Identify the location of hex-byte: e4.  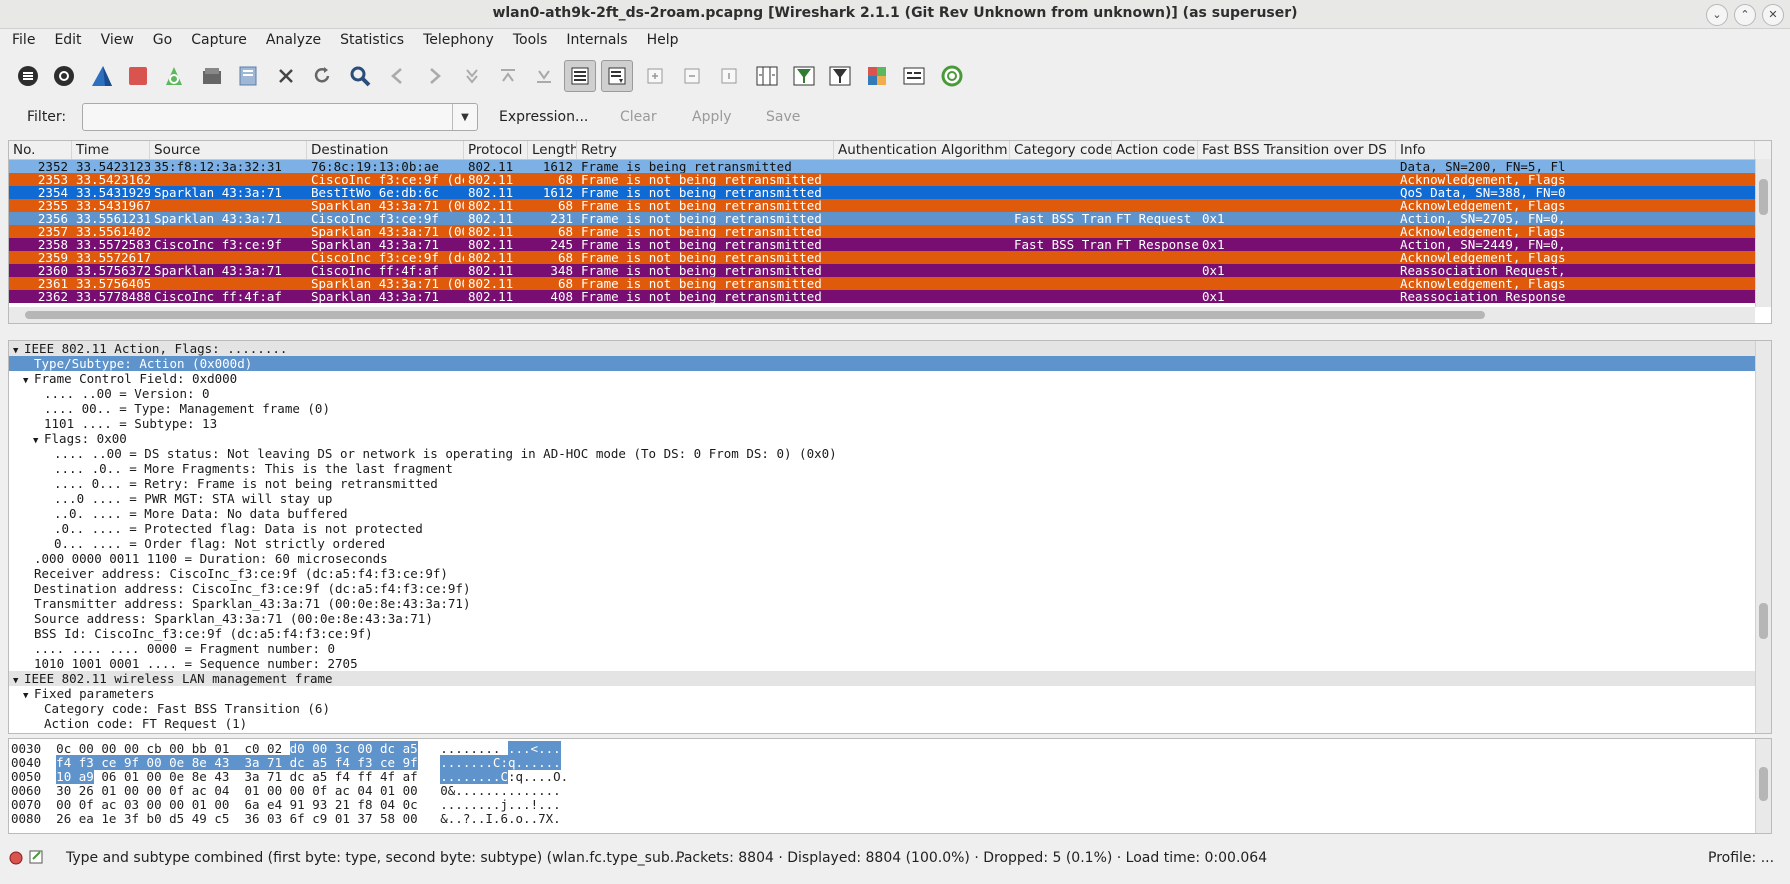
(274, 804).